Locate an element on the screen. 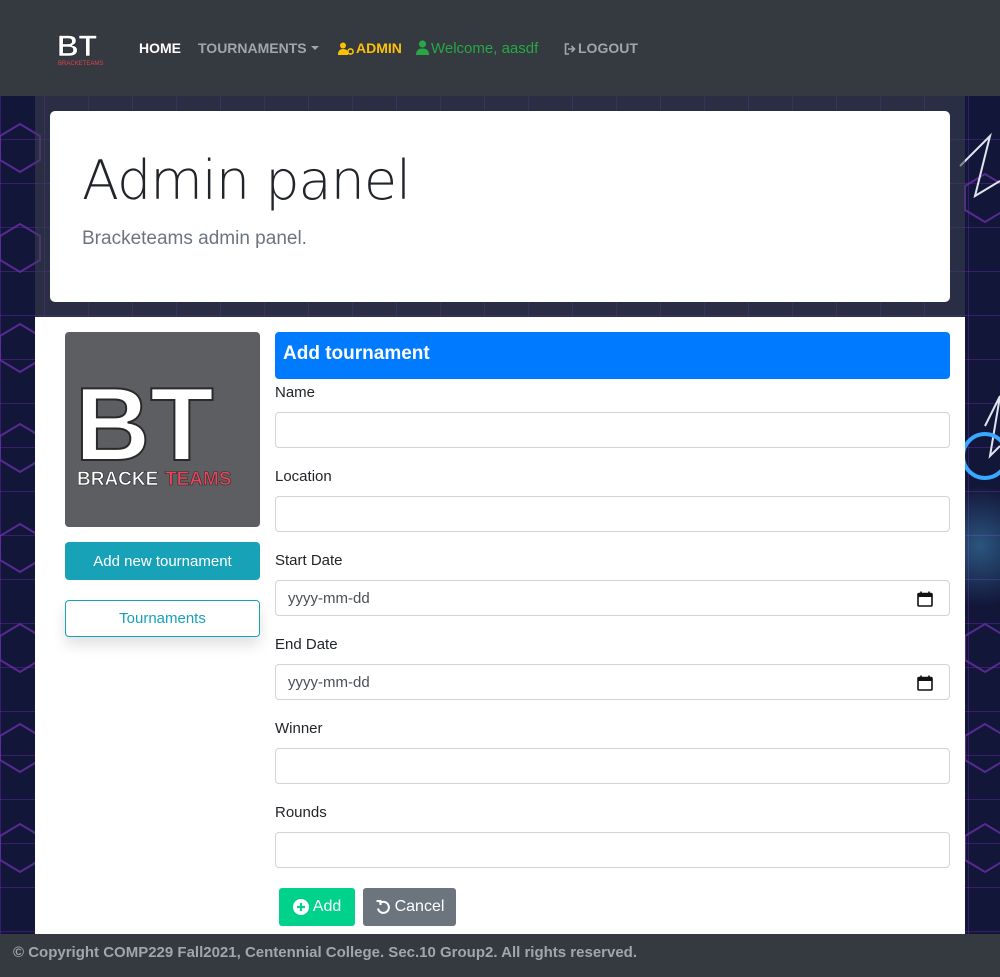  user-icon is located at coordinates (422, 47).